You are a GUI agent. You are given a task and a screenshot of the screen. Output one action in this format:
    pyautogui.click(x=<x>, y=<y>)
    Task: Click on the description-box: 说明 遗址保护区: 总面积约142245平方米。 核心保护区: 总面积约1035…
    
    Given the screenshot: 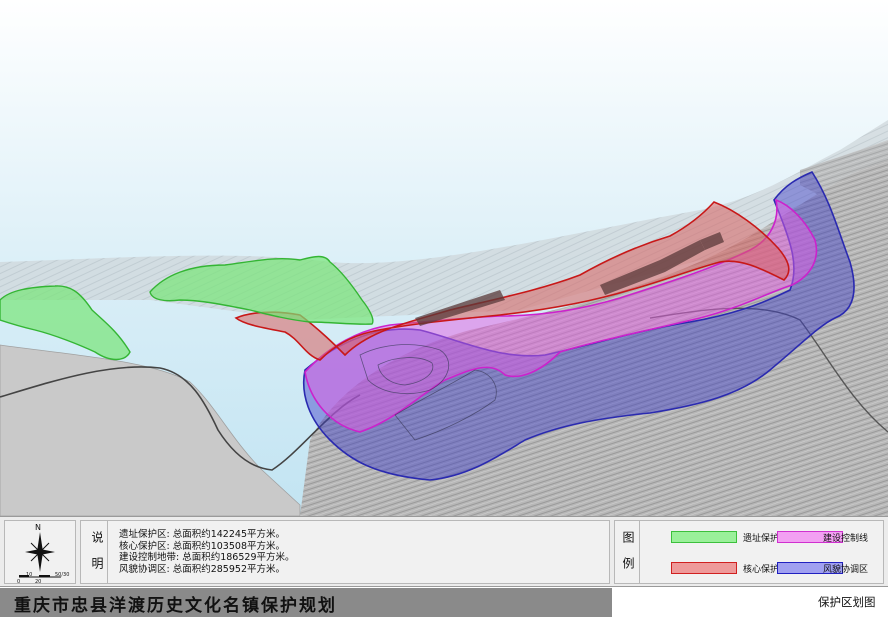 What is the action you would take?
    pyautogui.click(x=345, y=552)
    